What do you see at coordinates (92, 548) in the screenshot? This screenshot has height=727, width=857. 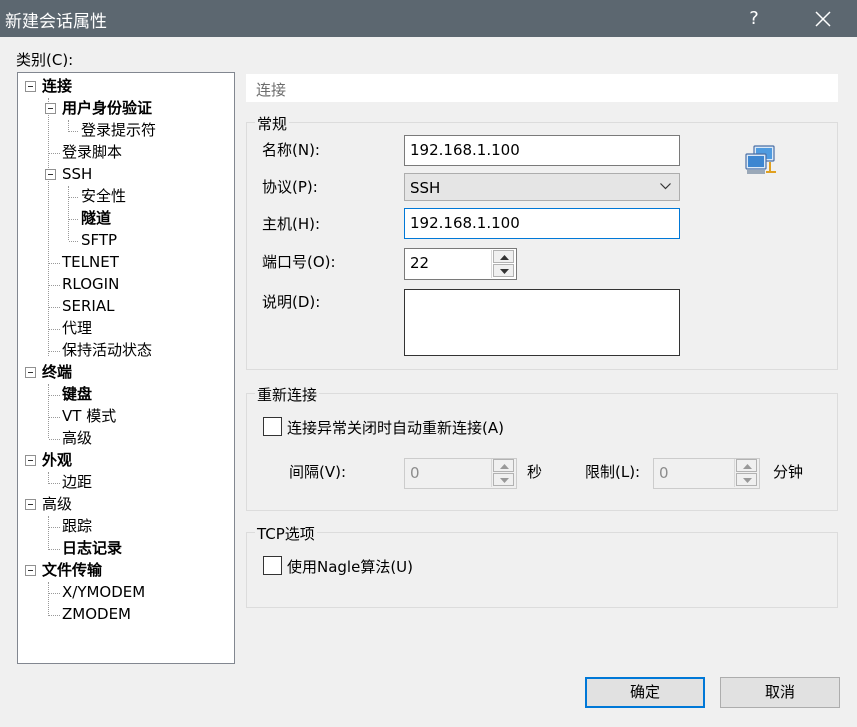 I see `tree-item-logging: 日志记录` at bounding box center [92, 548].